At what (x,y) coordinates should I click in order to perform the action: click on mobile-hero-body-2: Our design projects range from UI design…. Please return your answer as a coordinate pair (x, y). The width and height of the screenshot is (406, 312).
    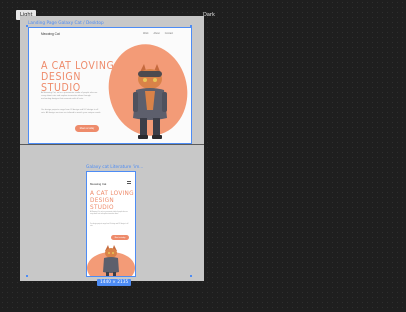
    Looking at the image, I should click on (109, 225).